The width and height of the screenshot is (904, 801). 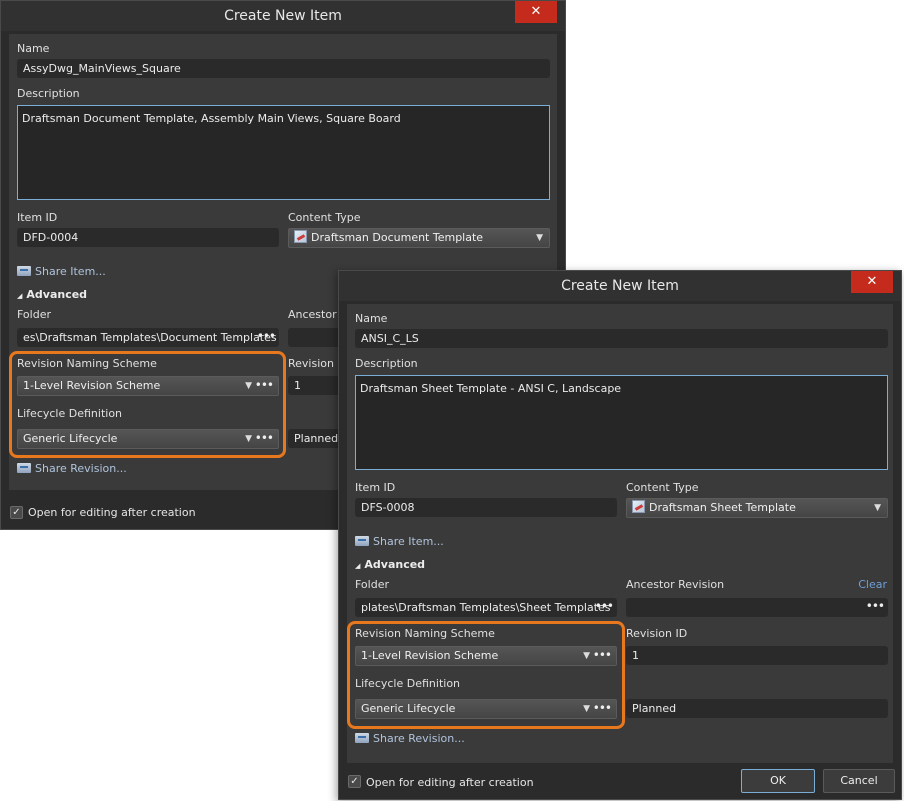 I want to click on lifecycle-state-field: Planned, so click(x=757, y=708).